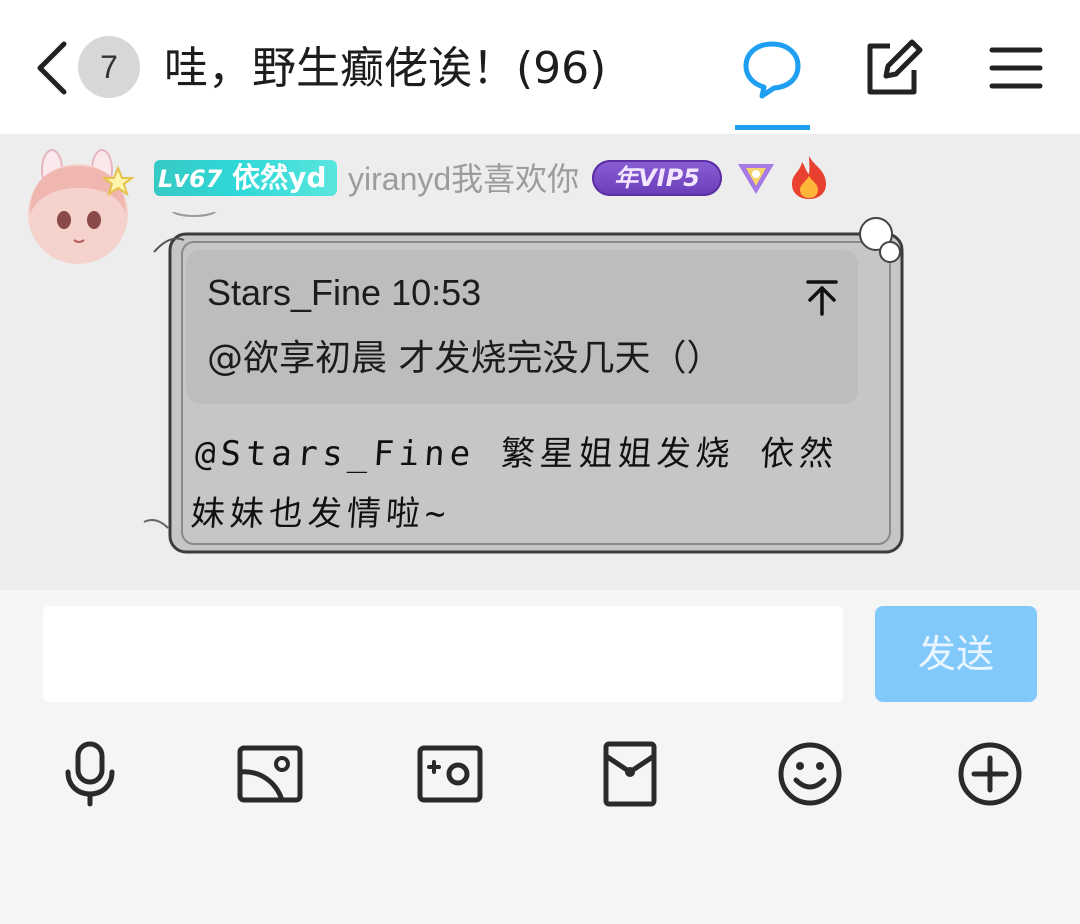 This screenshot has height=924, width=1080. Describe the element at coordinates (657, 178) in the screenshot. I see `vip-badge: 年VIP5` at that location.